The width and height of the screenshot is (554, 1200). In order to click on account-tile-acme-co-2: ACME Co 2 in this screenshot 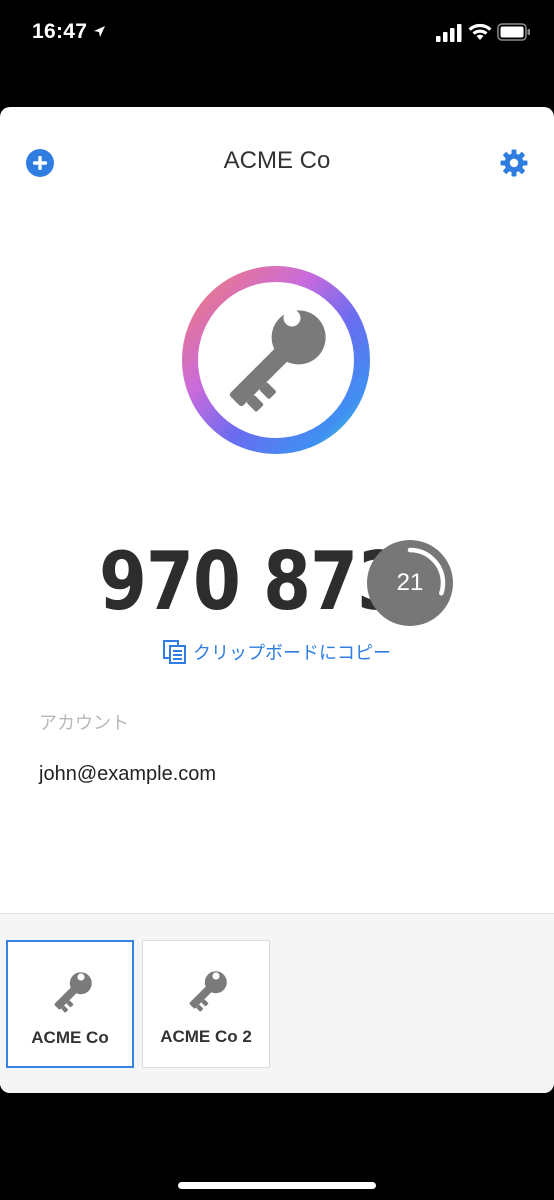, I will do `click(206, 1004)`.